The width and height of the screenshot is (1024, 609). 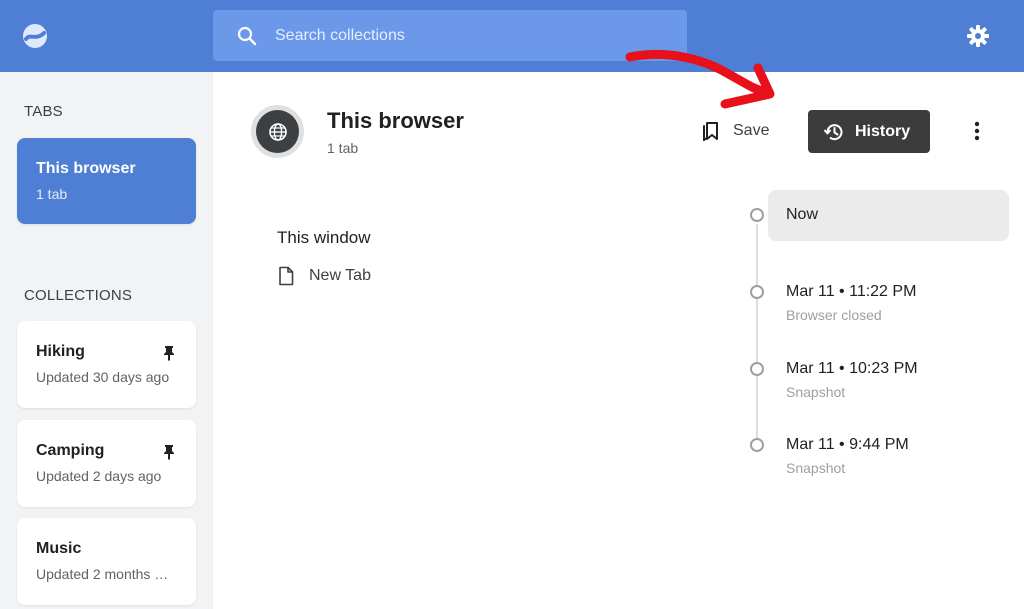 I want to click on collections-section-label: COLLECTIONS, so click(x=78, y=295).